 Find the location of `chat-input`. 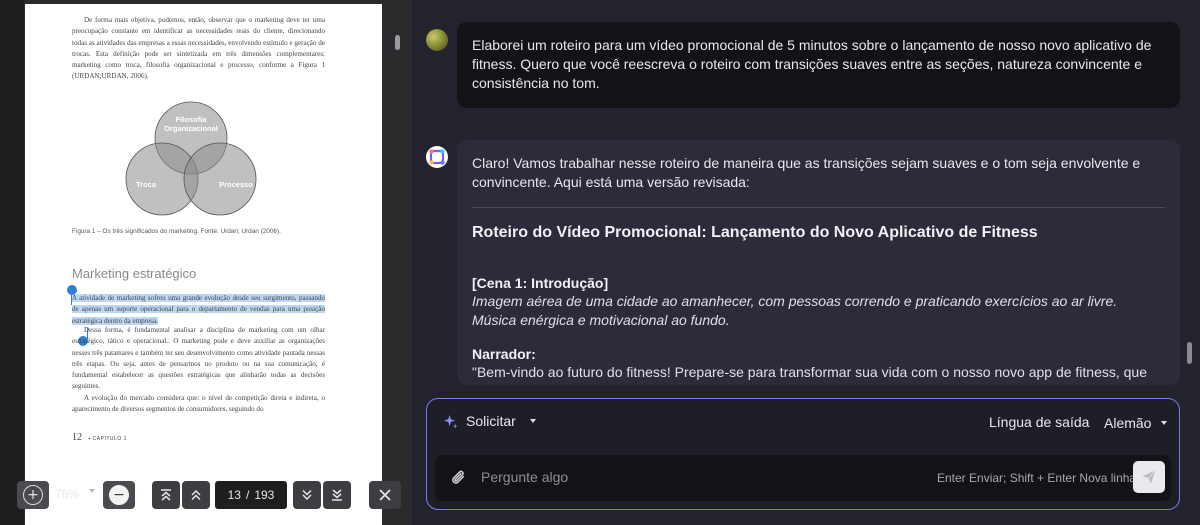

chat-input is located at coordinates (691, 477).